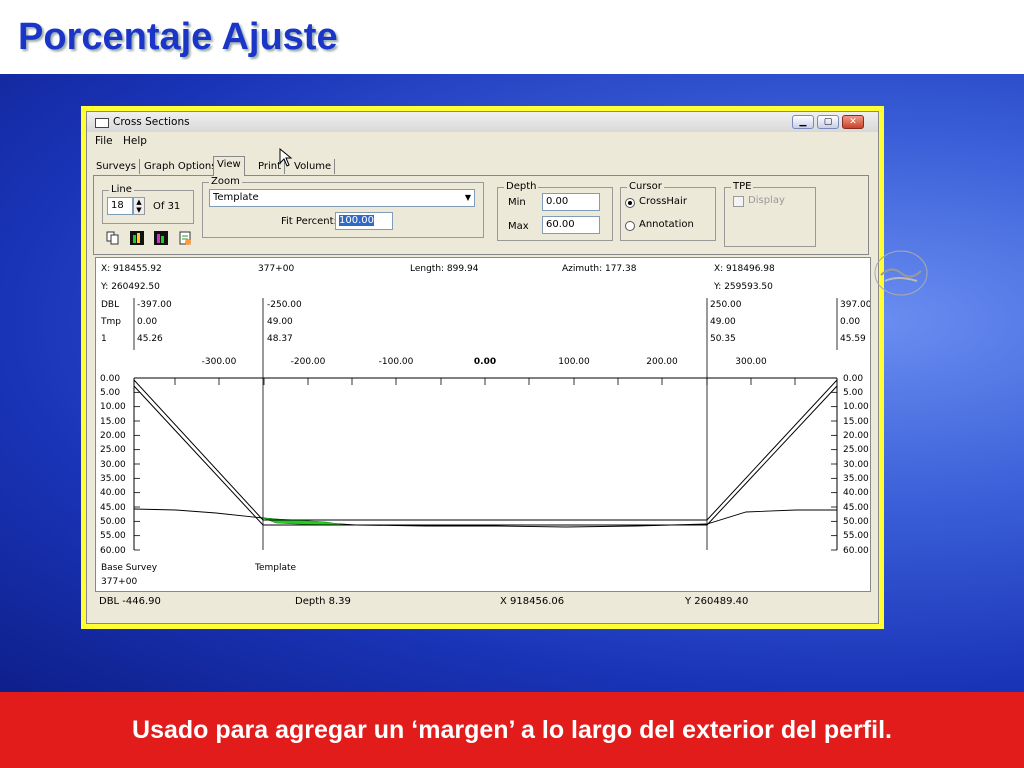  I want to click on chart-alt-icon, so click(161, 238).